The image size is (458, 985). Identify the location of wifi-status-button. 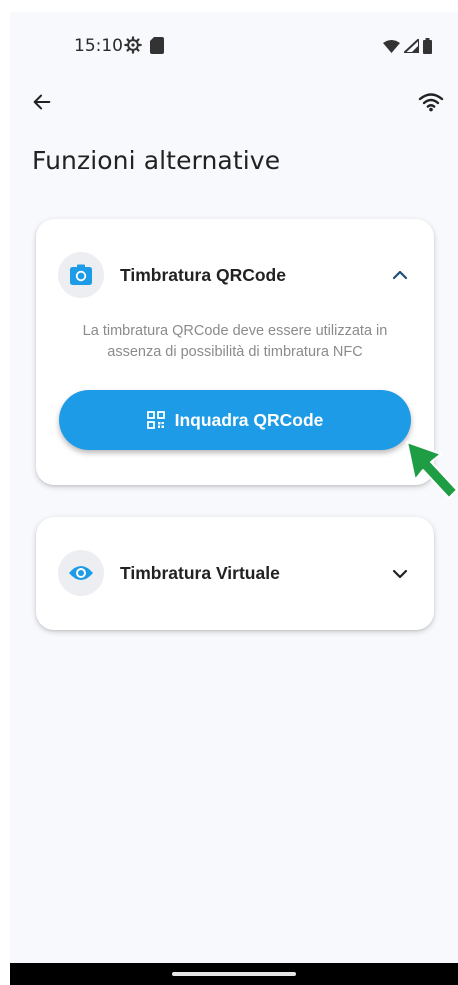
(431, 102).